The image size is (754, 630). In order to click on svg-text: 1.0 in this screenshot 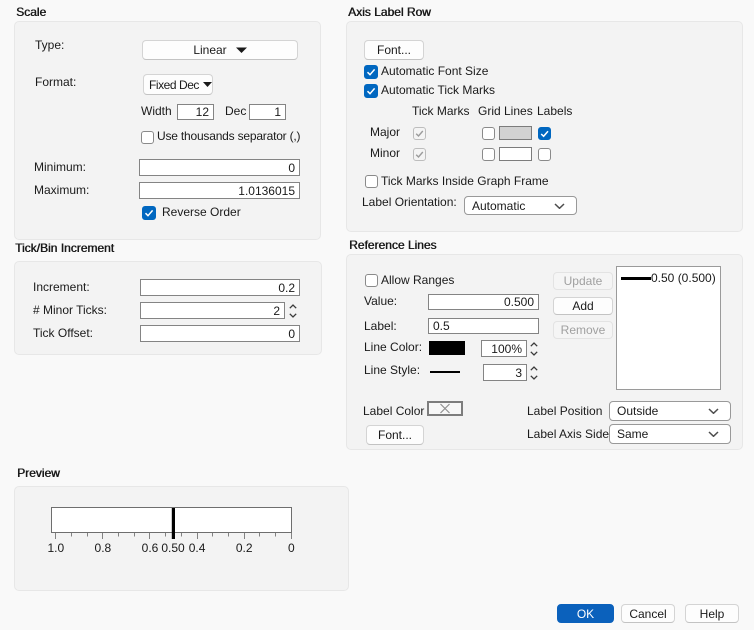, I will do `click(55, 548)`.